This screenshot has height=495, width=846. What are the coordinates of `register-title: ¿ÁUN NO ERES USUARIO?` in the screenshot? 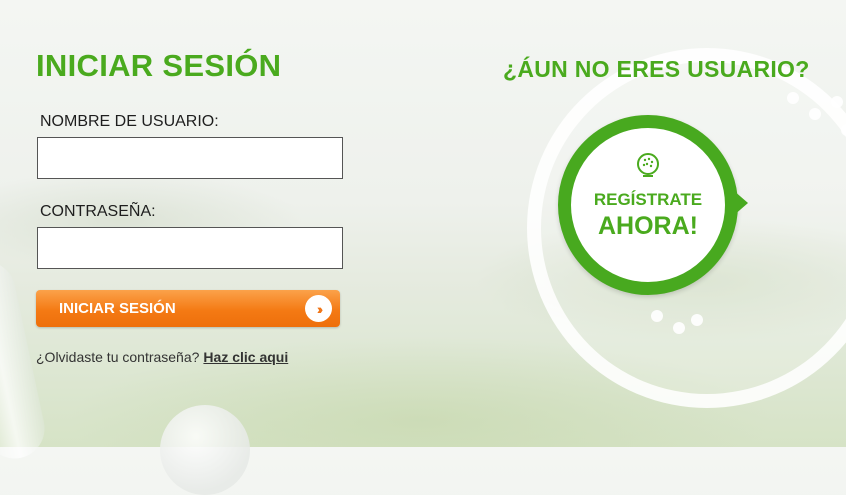 It's located at (656, 69).